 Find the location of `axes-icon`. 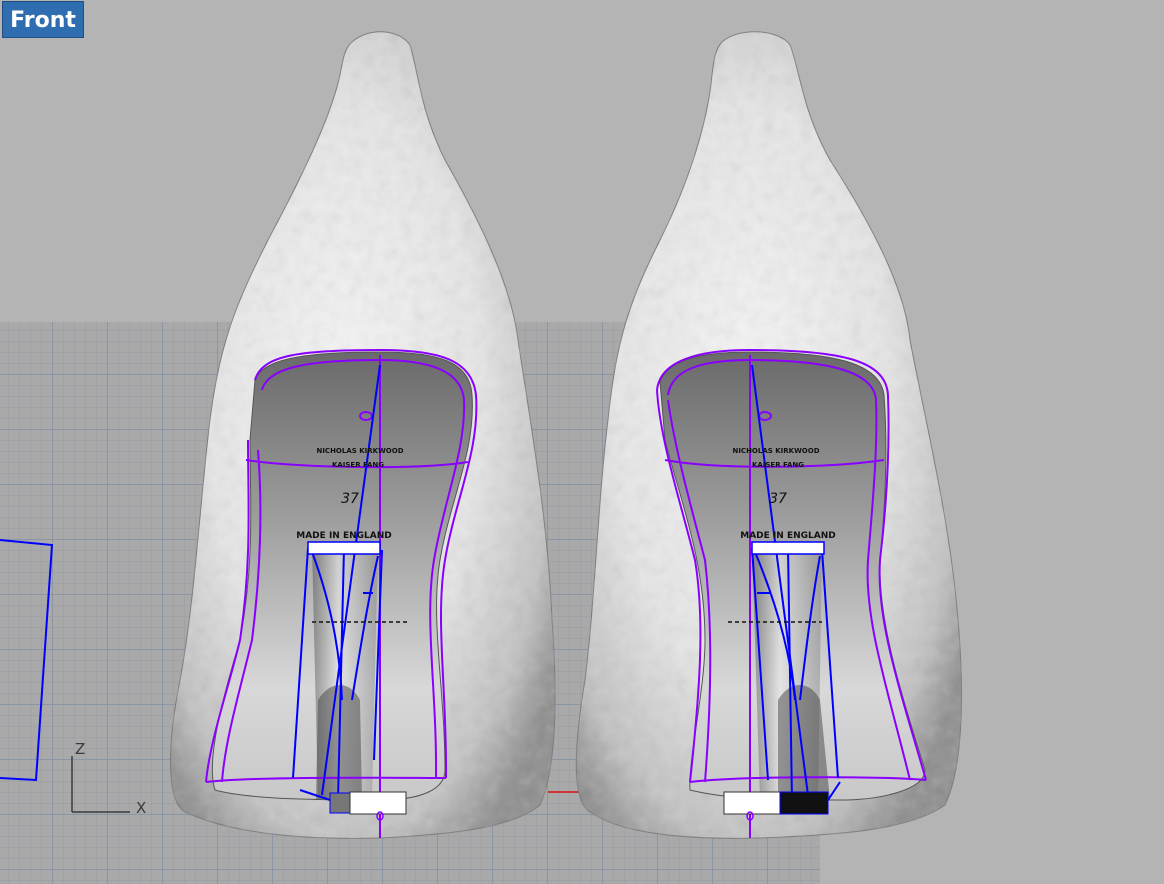

axes-icon is located at coordinates (100, 784).